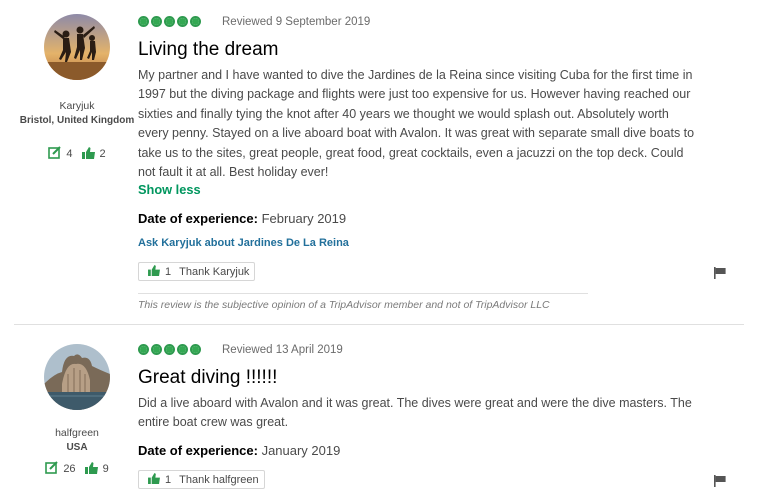 Image resolution: width=768 pixels, height=492 pixels. I want to click on review-date: Reviewed 13 April 2019, so click(282, 350).